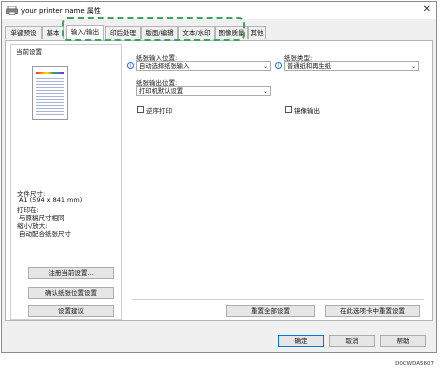 The width and height of the screenshot is (440, 369). What do you see at coordinates (203, 91) in the screenshot?
I see `output-tray-select: 打印机默认设置 ⌄` at bounding box center [203, 91].